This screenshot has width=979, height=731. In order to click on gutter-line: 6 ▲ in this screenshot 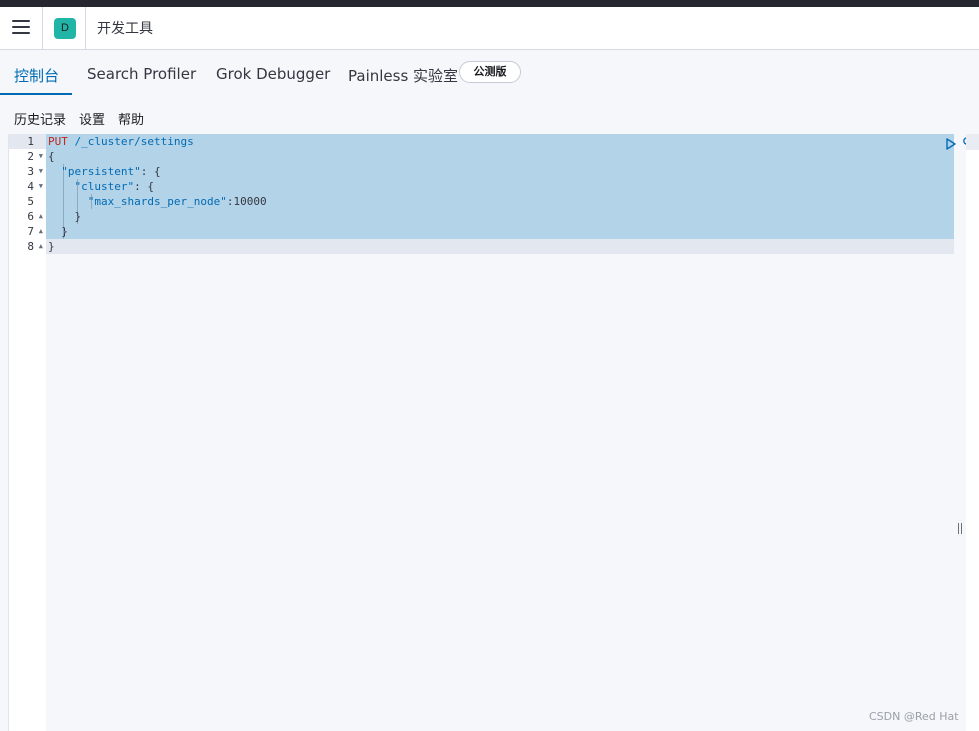, I will do `click(35, 216)`.